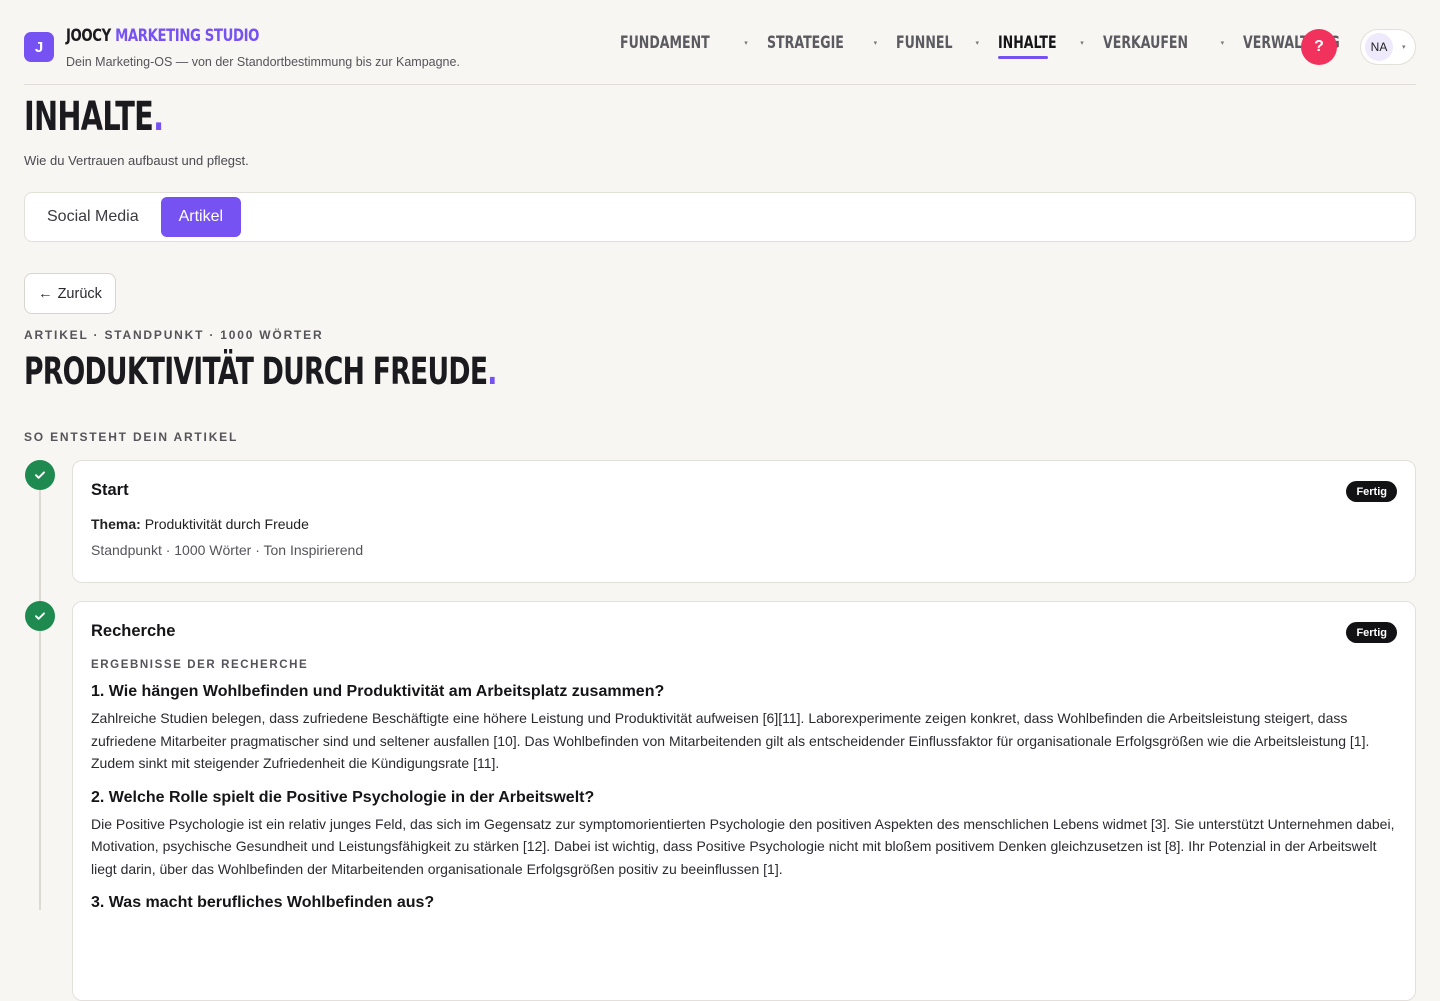 The image size is (1440, 1001). I want to click on avatar: NA, so click(1379, 47).